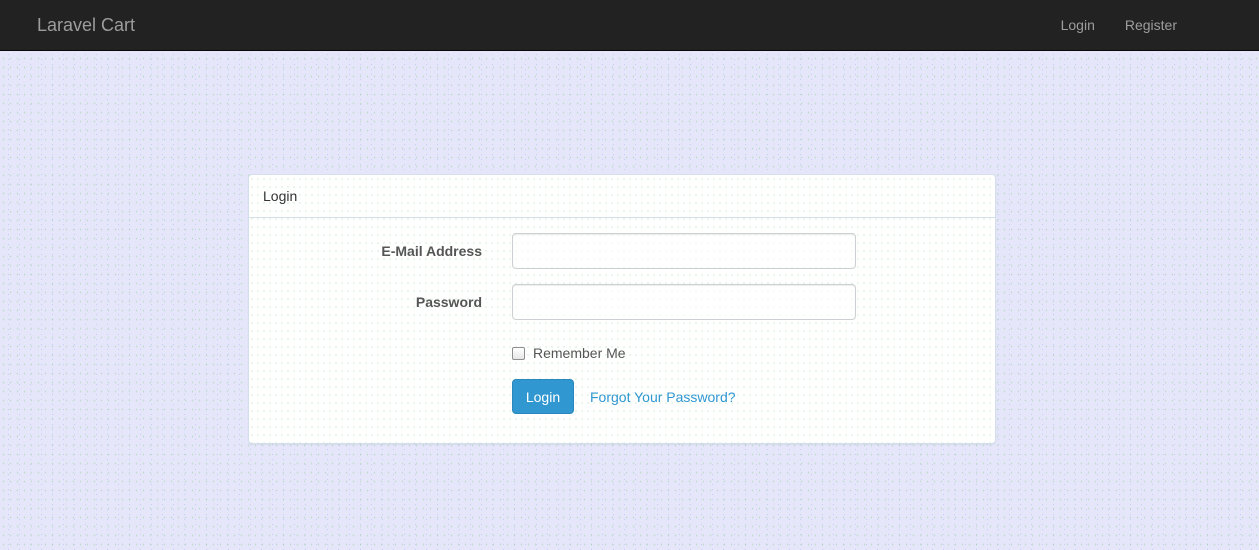  What do you see at coordinates (684, 302) in the screenshot?
I see `password-field` at bounding box center [684, 302].